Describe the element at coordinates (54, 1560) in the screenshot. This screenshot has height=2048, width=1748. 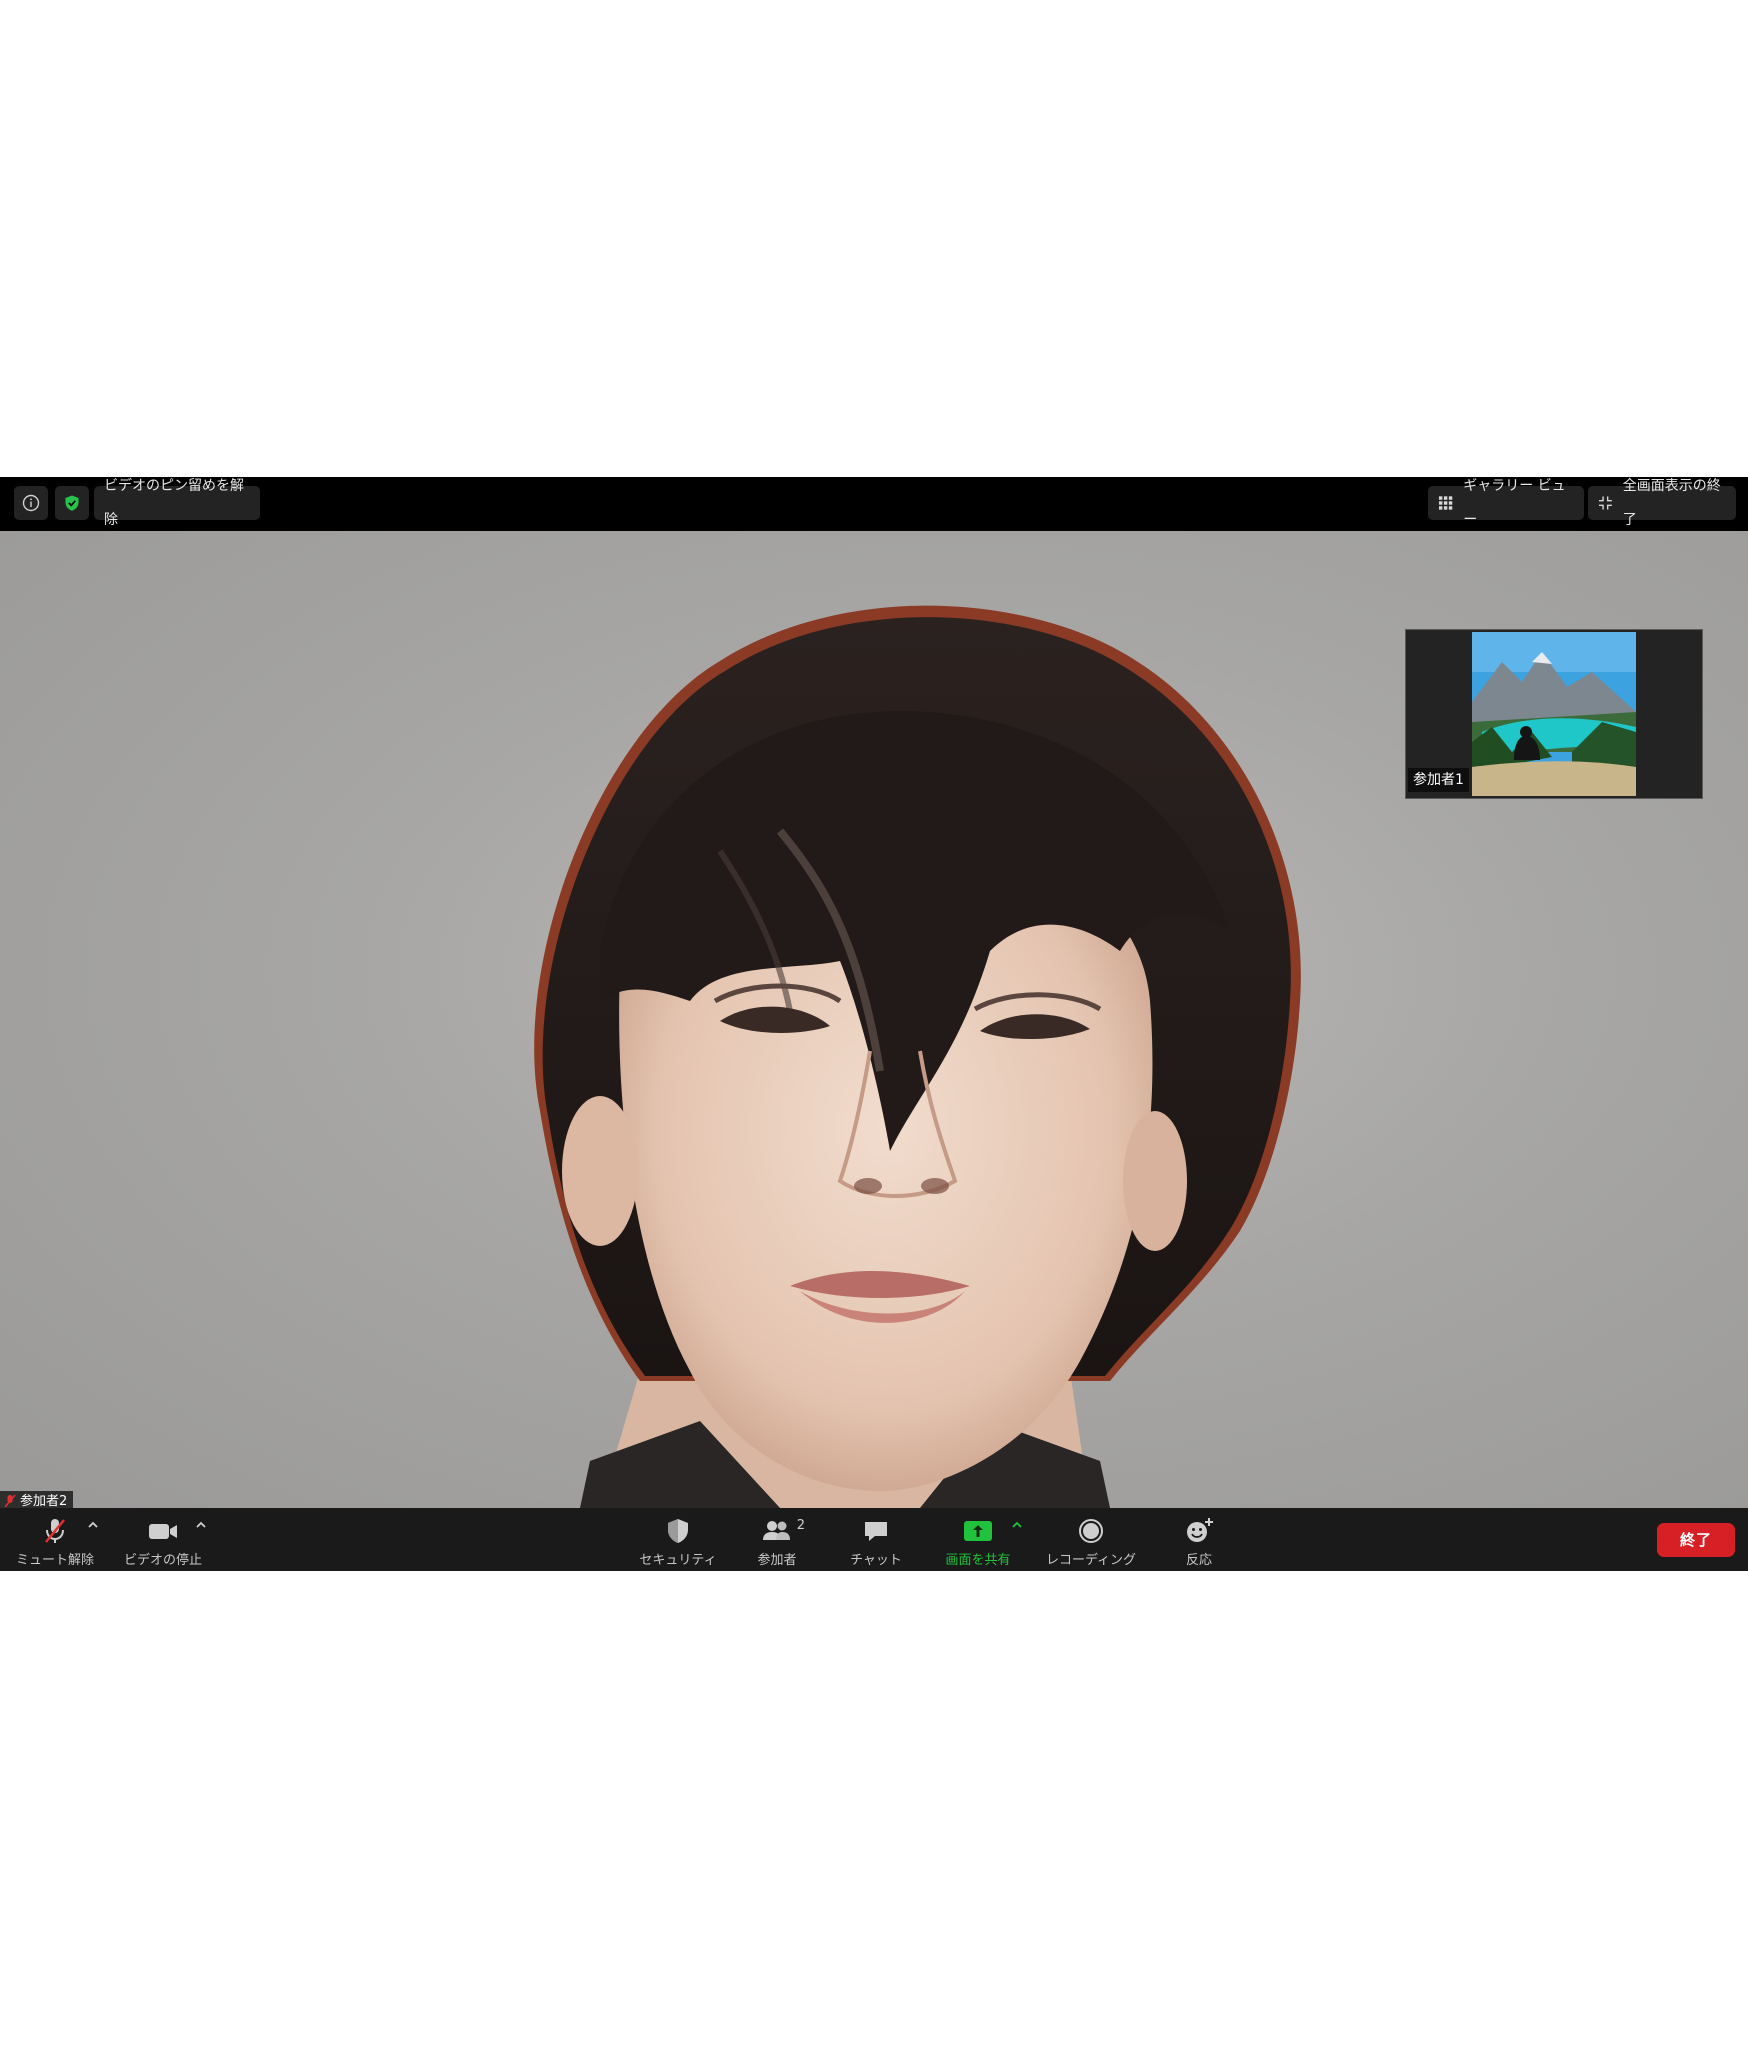
I see `unmute-label: ミュート解除` at that location.